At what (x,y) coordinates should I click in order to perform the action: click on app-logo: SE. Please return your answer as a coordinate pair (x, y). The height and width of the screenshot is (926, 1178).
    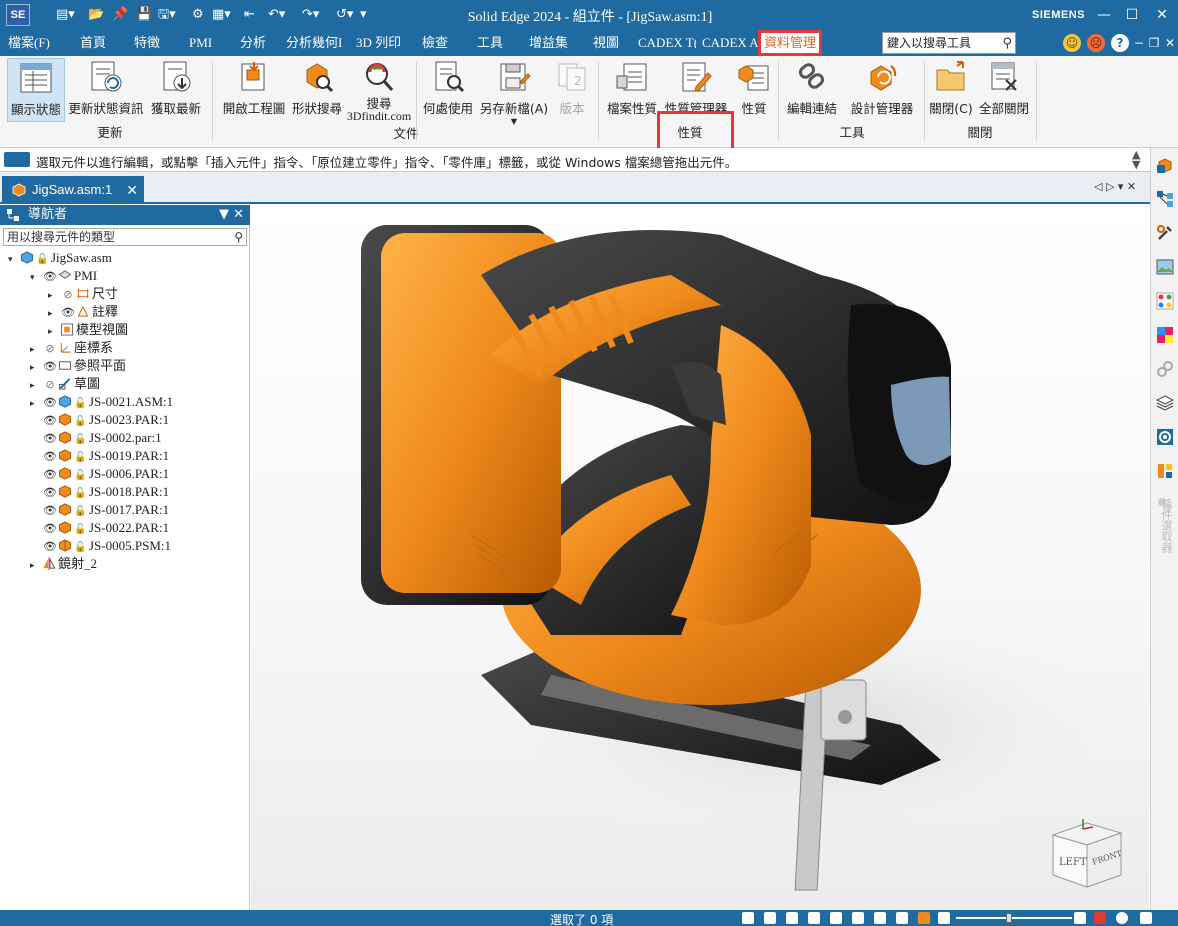
    Looking at the image, I should click on (18, 15).